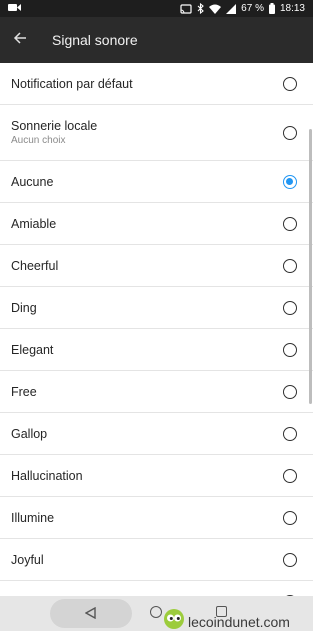 The image size is (320, 631). What do you see at coordinates (38, 140) in the screenshot?
I see `list-item-sublabel: Aucun choix` at bounding box center [38, 140].